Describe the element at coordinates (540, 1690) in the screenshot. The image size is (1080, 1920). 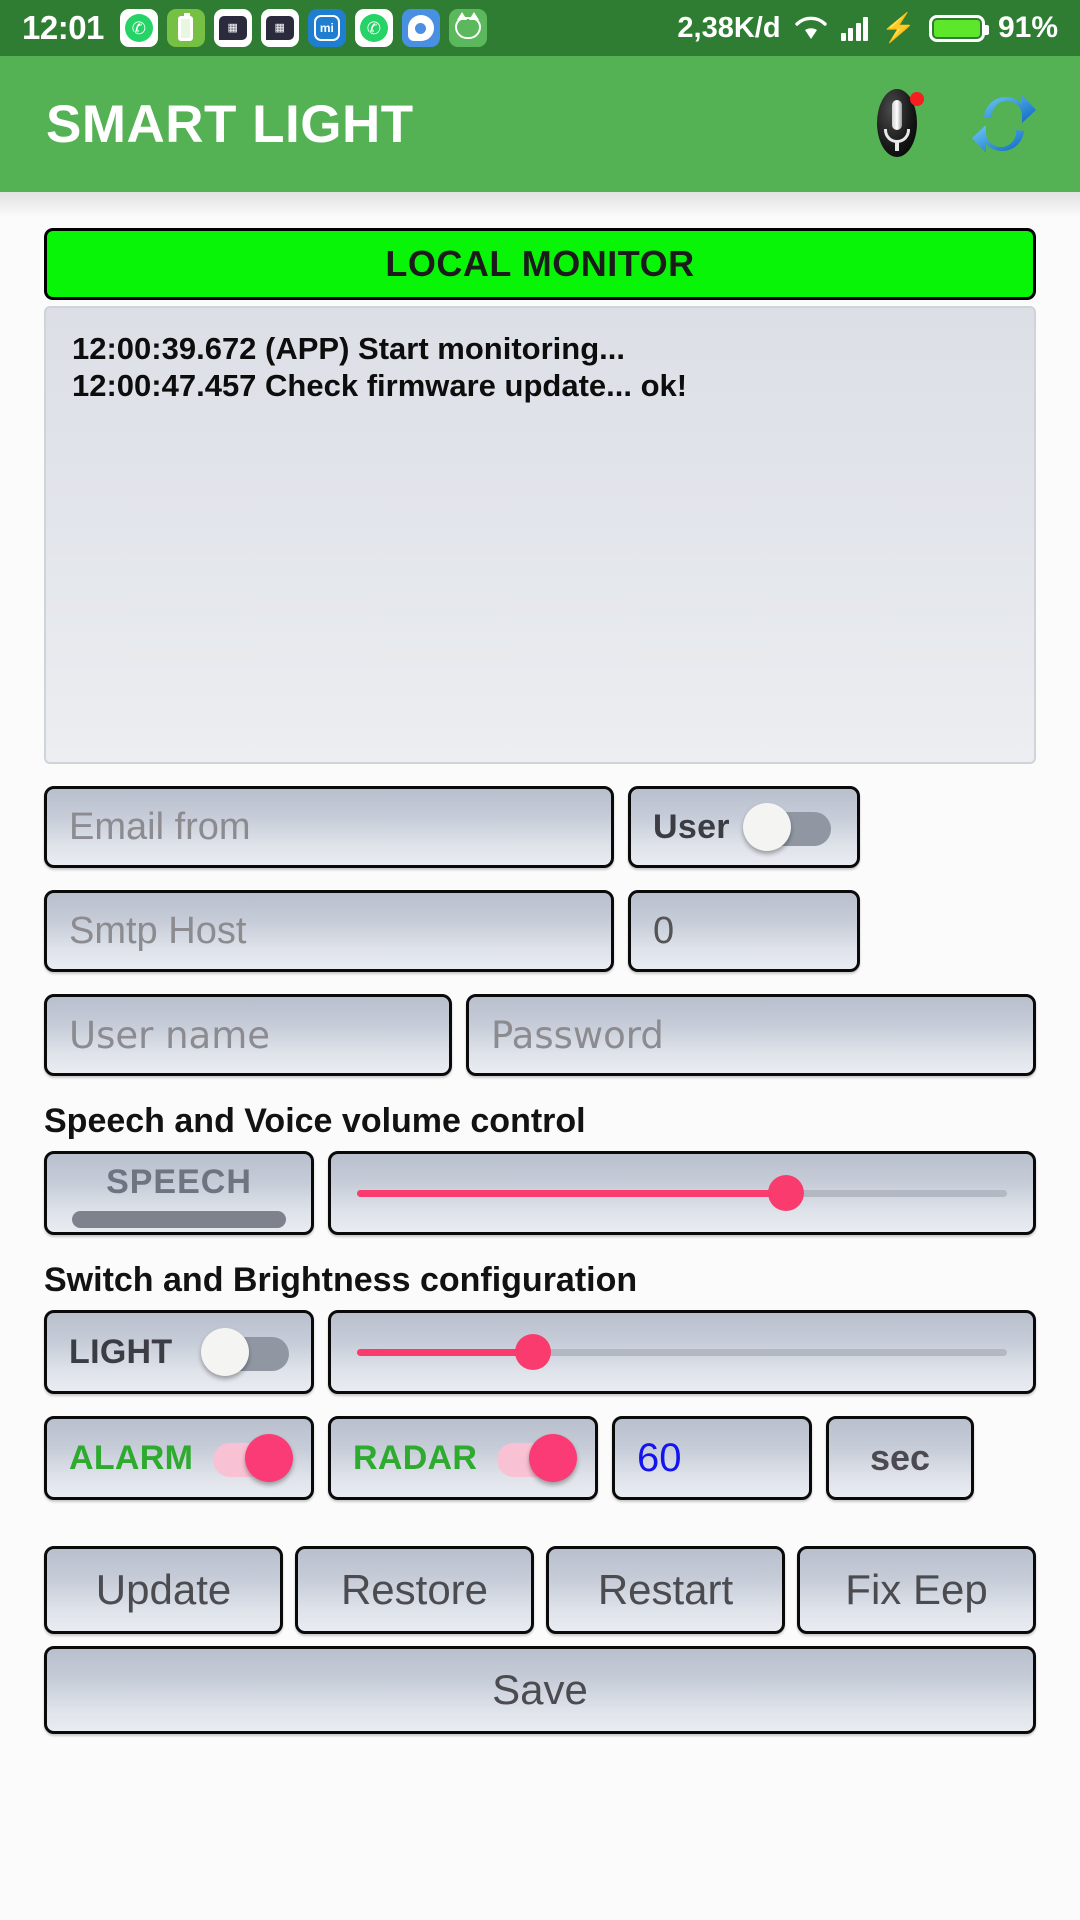
I see `save-button: Save` at that location.